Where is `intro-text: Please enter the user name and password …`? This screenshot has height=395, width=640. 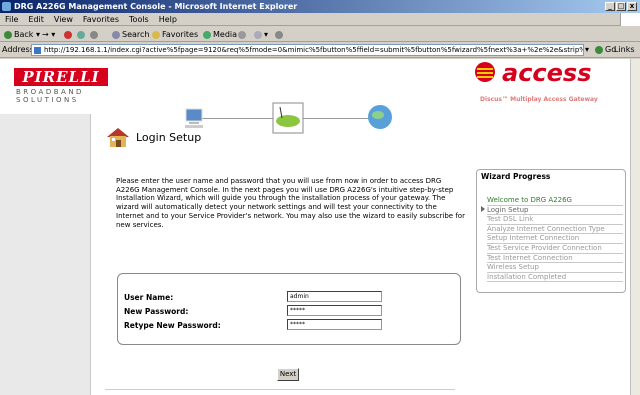
intro-text: Please enter the user name and password … is located at coordinates (290, 203).